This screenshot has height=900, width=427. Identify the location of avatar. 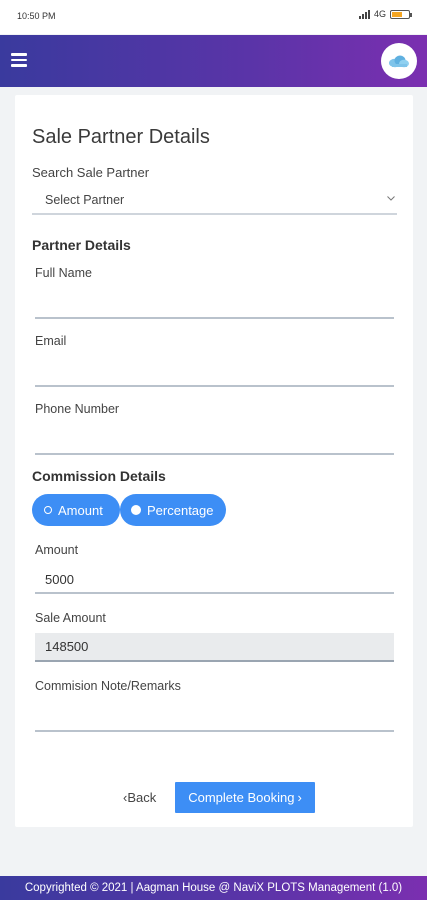
(399, 61).